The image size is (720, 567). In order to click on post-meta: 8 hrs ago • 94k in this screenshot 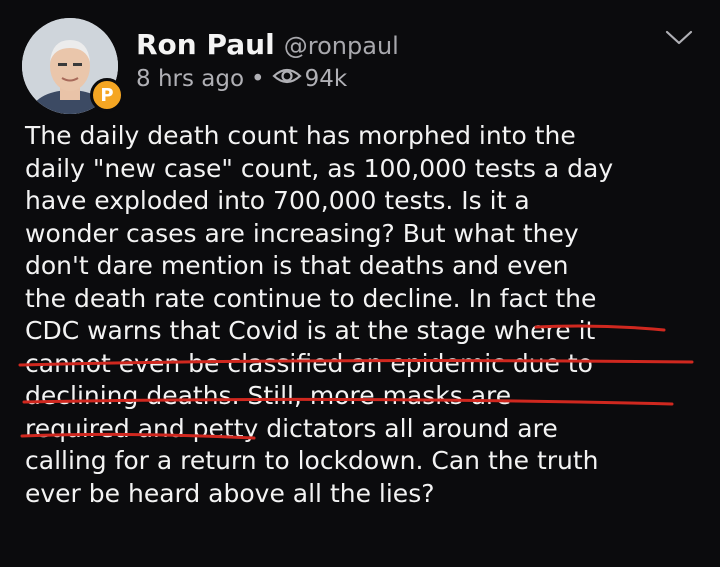, I will do `click(241, 79)`.